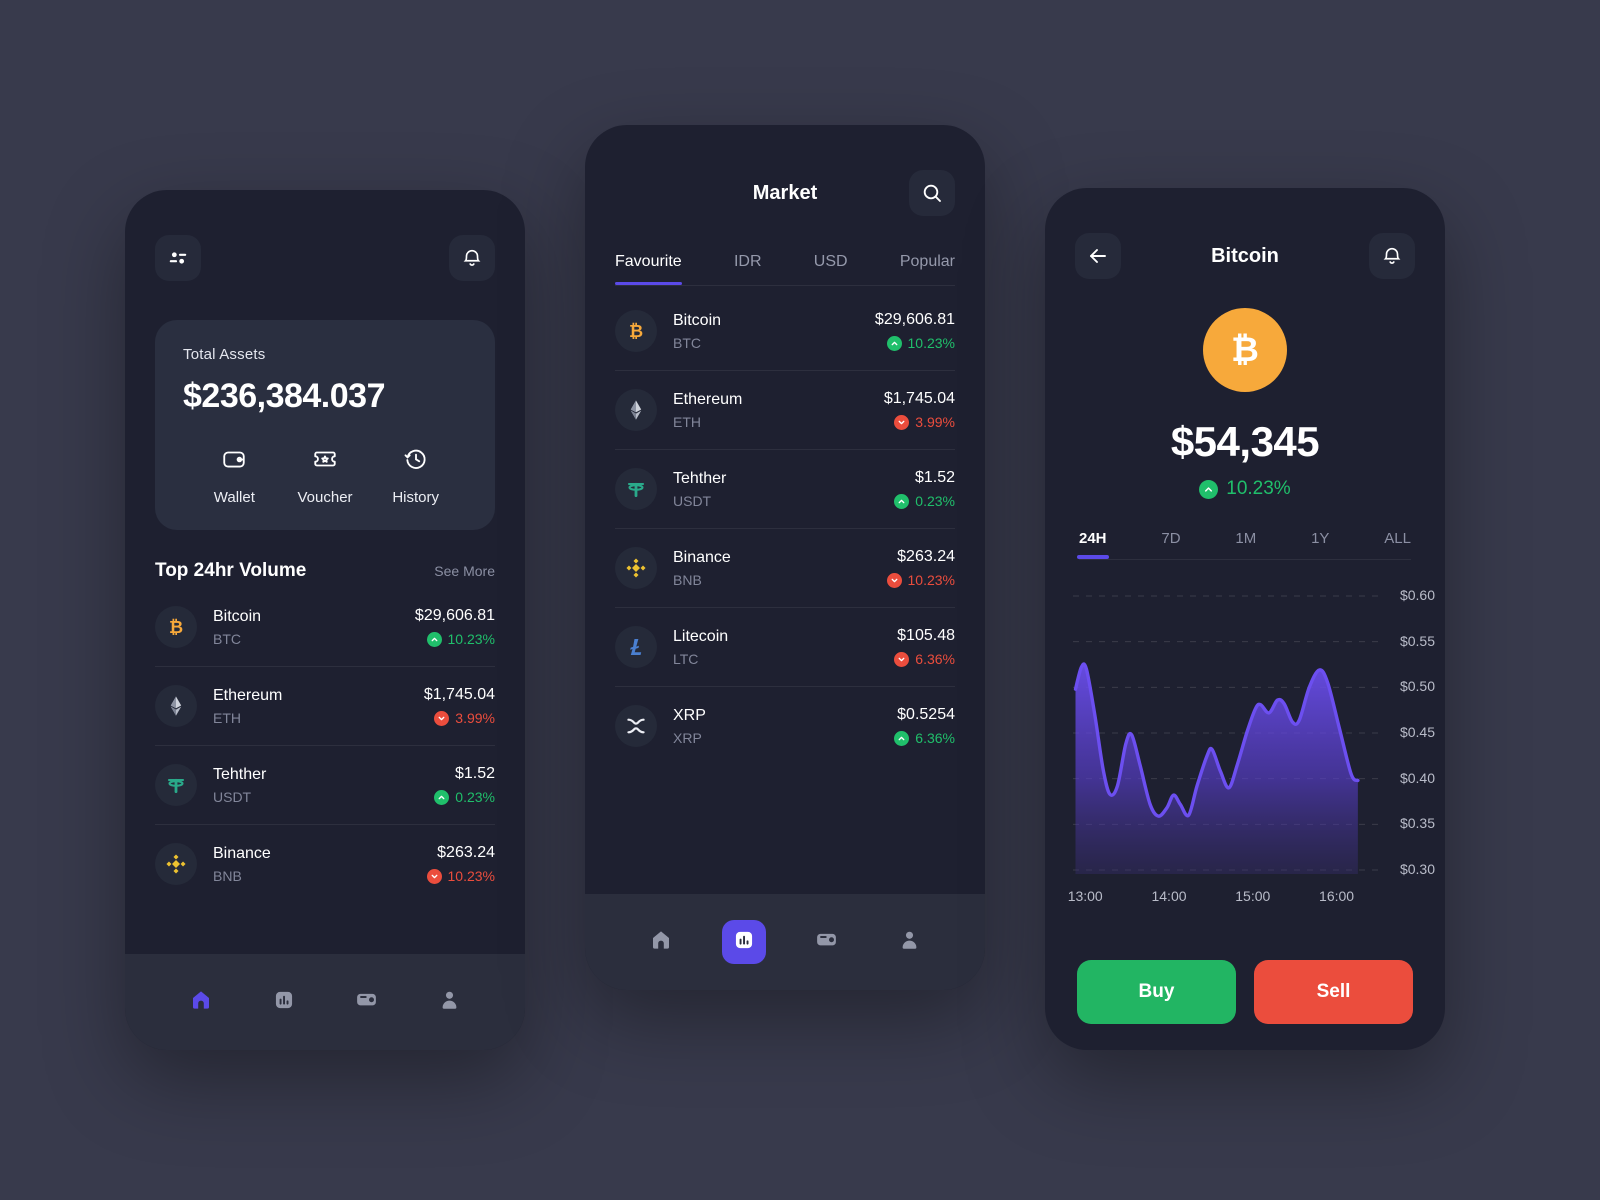 This screenshot has width=1600, height=1200. Describe the element at coordinates (1245, 559) in the screenshot. I see `range-tabs-divider` at that location.